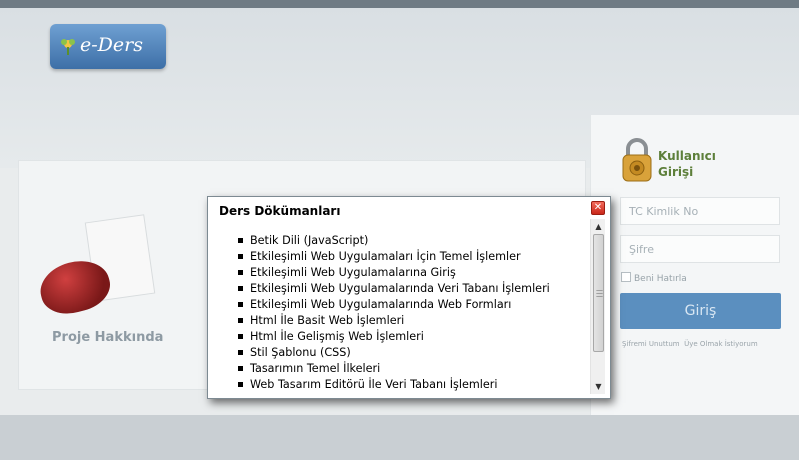 The height and width of the screenshot is (460, 799). I want to click on document-list-item: Html İle Basit Web İşlemleri, so click(409, 321).